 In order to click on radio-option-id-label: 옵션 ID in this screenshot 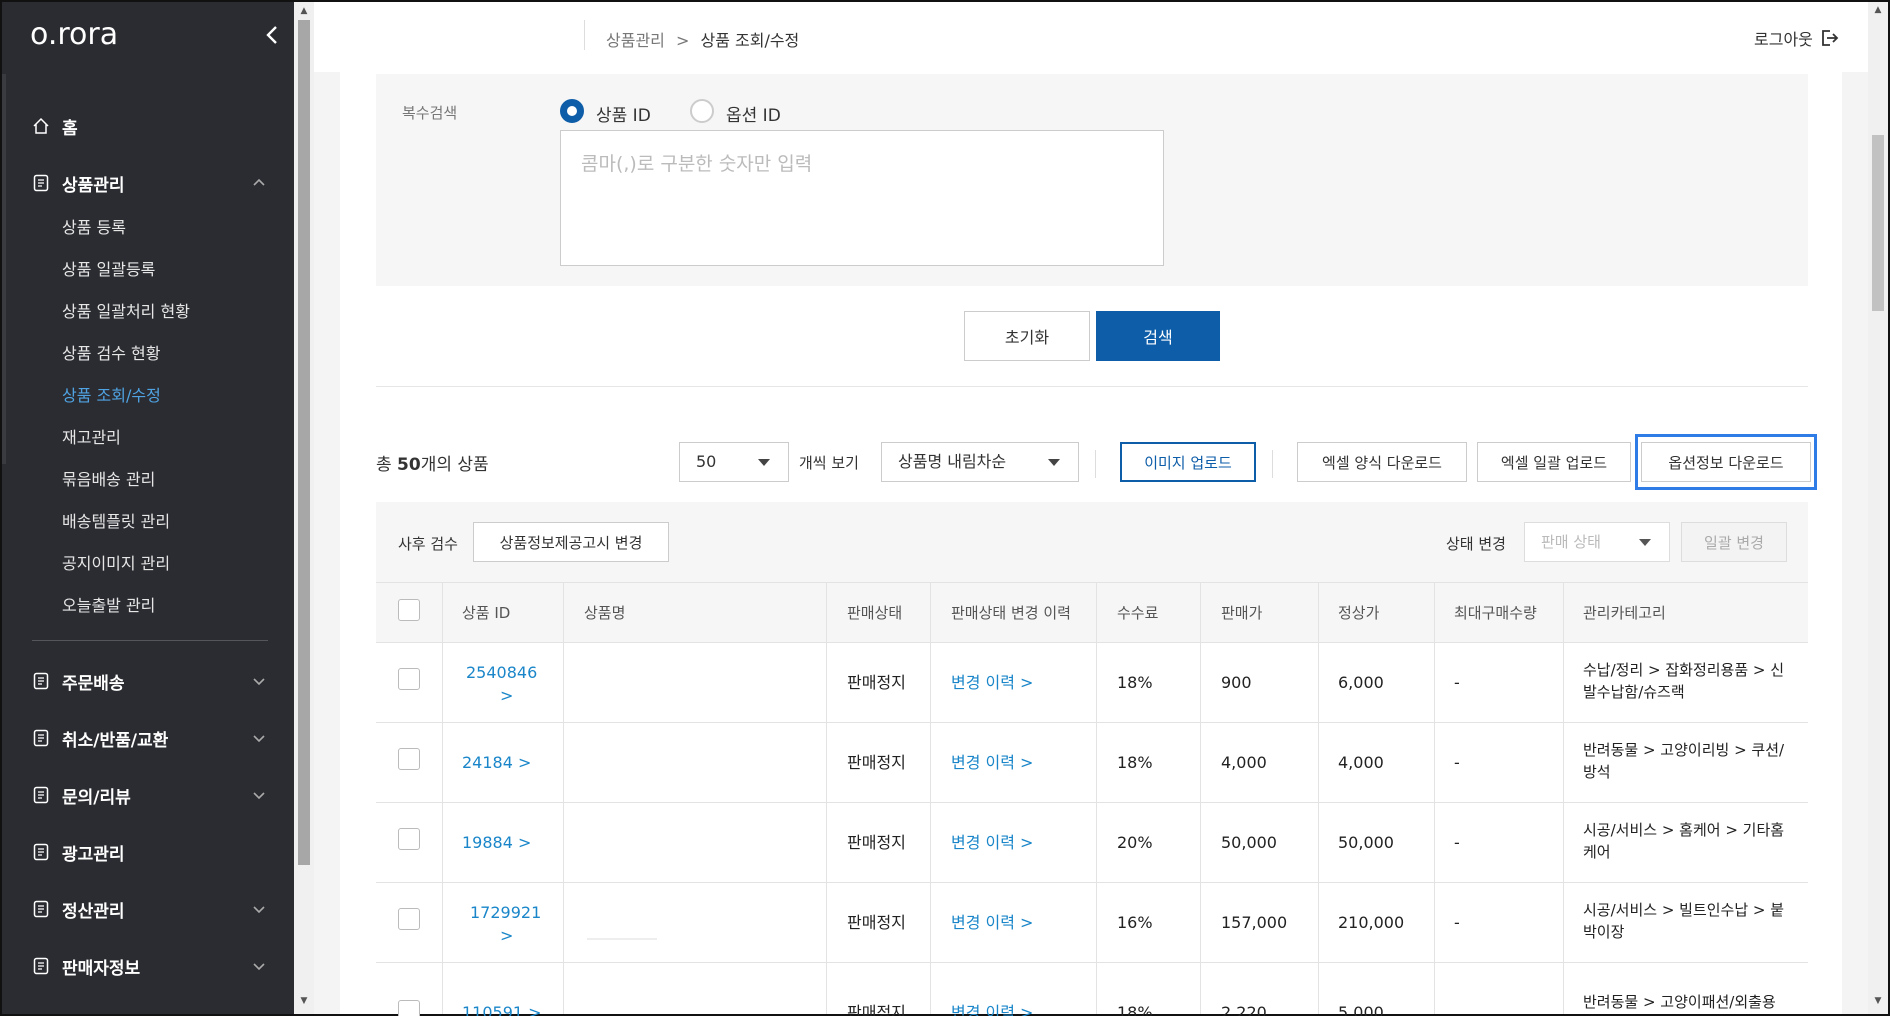, I will do `click(753, 113)`.